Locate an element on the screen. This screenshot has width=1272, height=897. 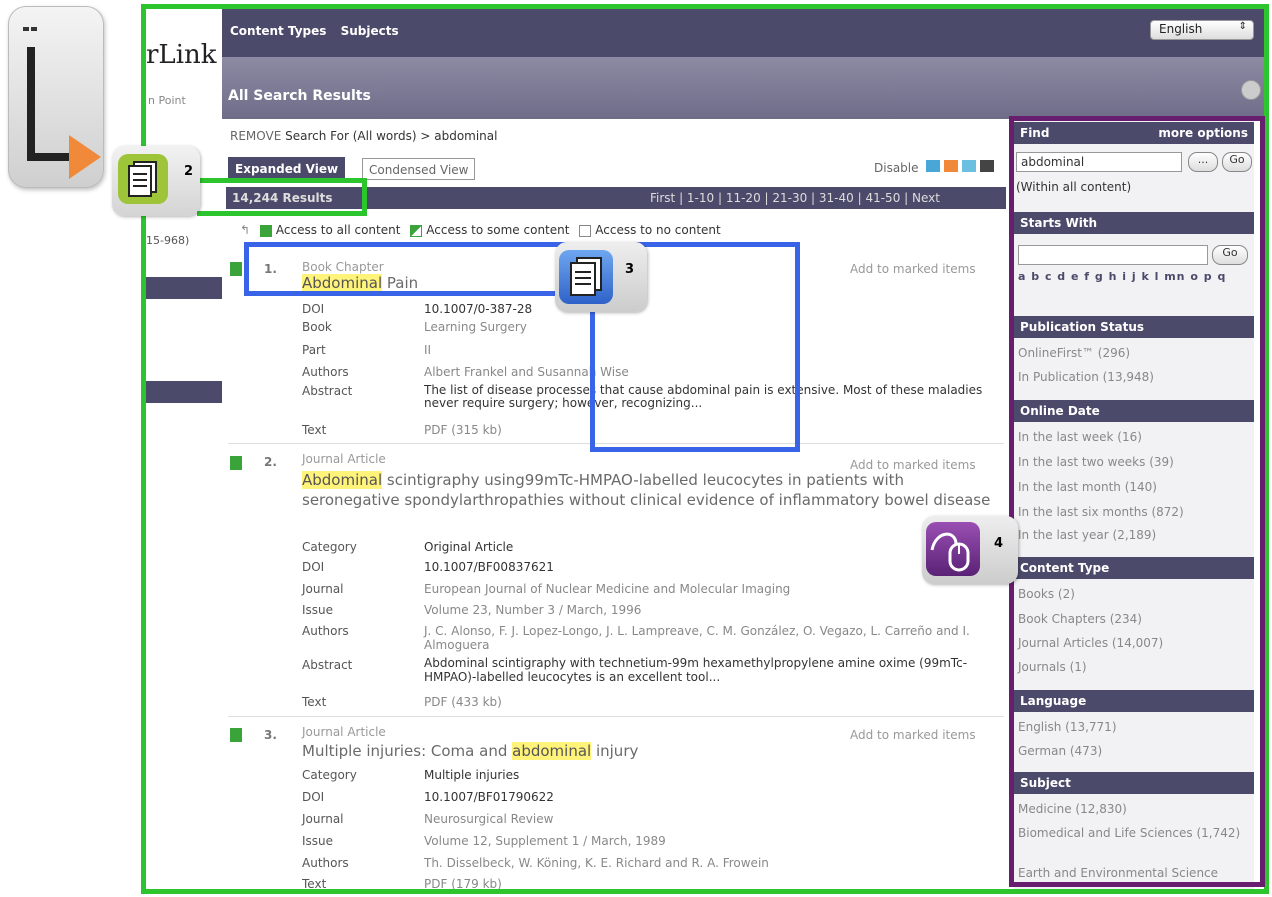
info-cursor-icon is located at coordinates (56, 97).